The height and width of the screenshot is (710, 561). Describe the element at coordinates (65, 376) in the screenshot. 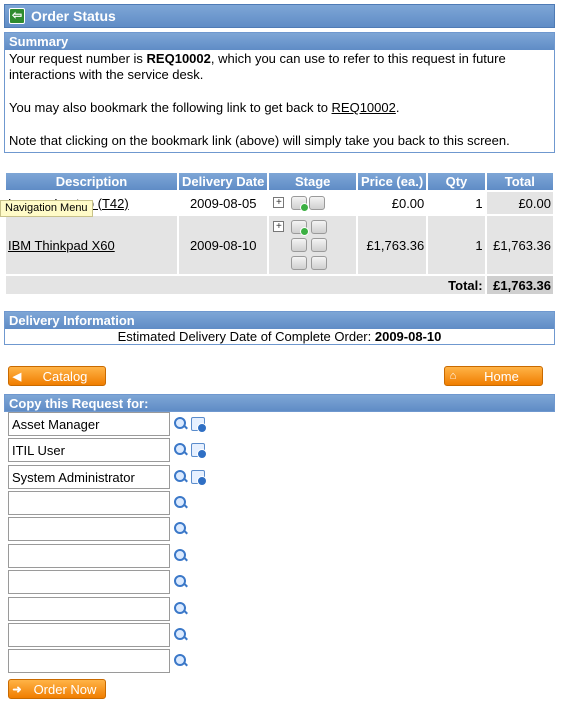

I see `catalog-label: Catalog` at that location.